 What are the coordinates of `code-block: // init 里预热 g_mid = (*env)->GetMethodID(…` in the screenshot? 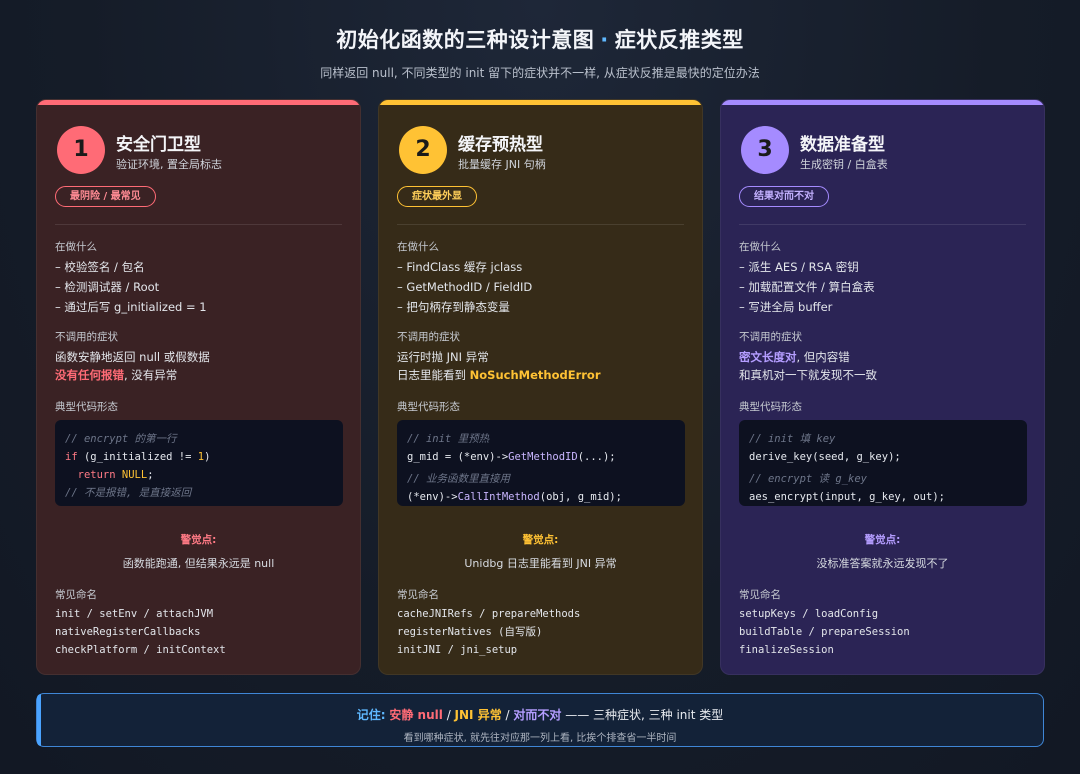 It's located at (541, 463).